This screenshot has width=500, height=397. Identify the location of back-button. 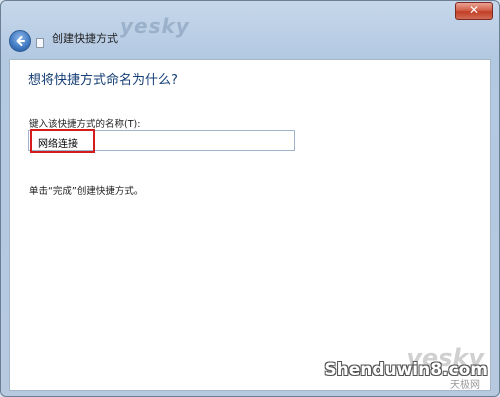
(20, 41).